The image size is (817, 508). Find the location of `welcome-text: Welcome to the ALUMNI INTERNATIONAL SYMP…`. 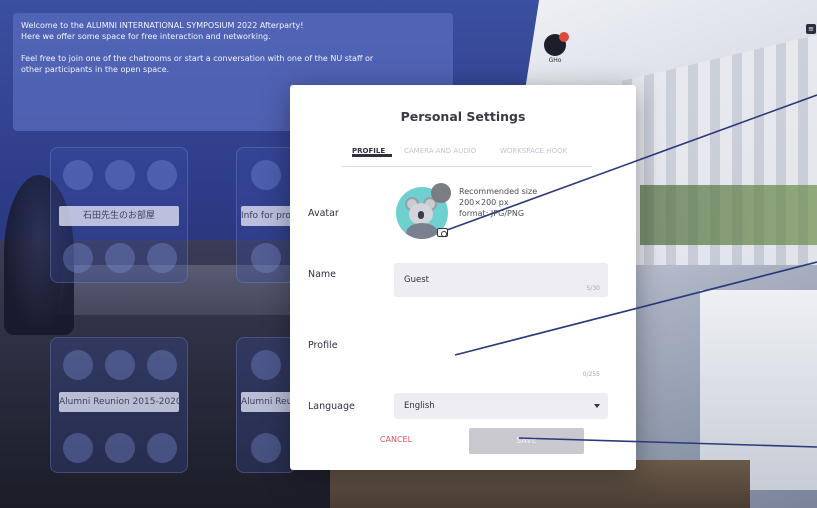

welcome-text: Welcome to the ALUMNI INTERNATIONAL SYMP… is located at coordinates (162, 25).